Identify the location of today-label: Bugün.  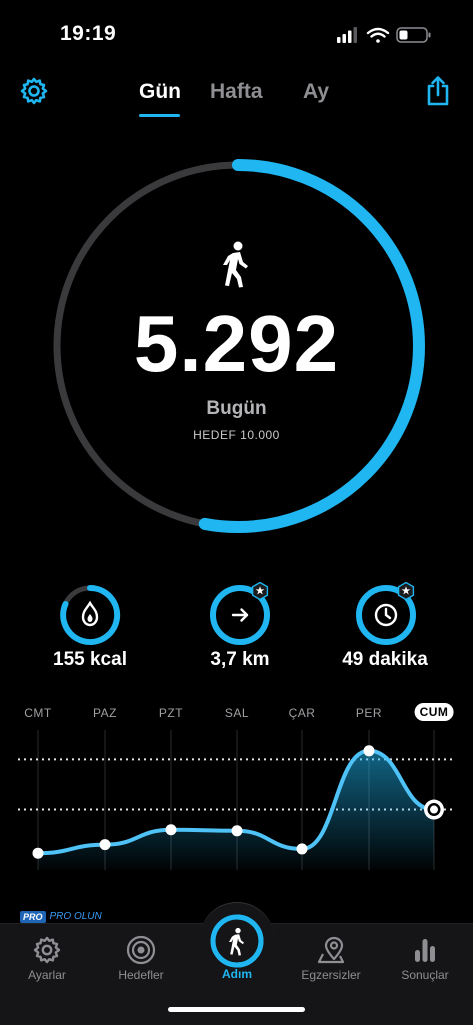
(236, 408).